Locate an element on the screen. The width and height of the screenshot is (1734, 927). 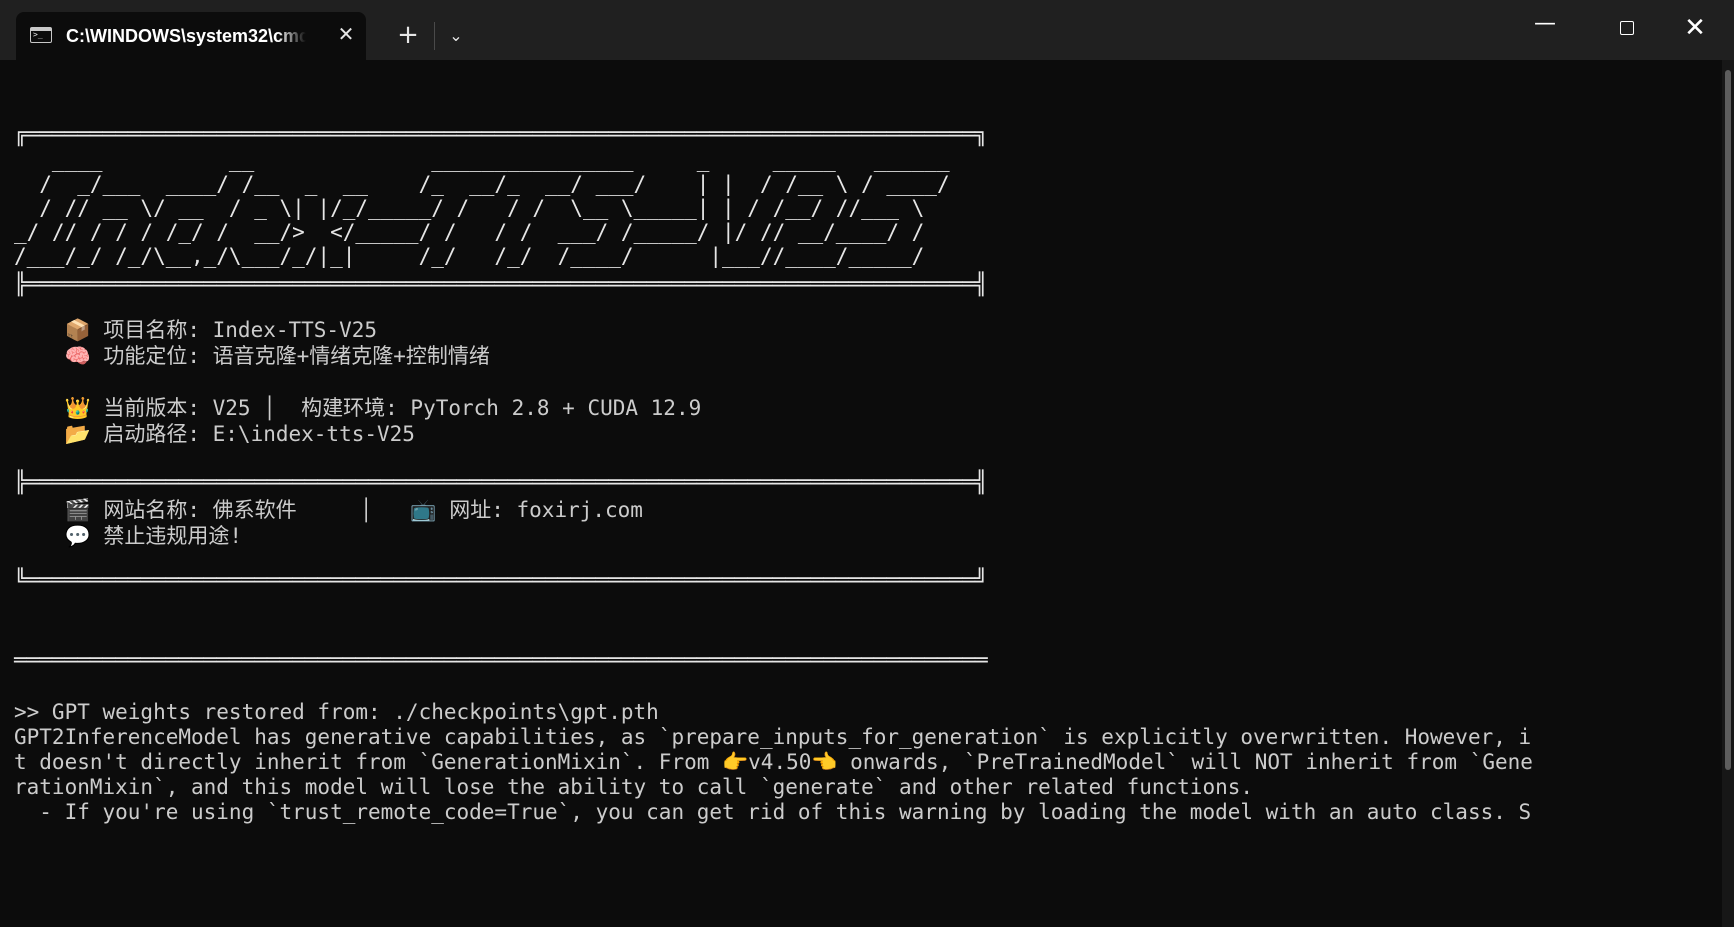
tab-title: C:\WINDOWS\system32\cmd.exe is located at coordinates (186, 36).